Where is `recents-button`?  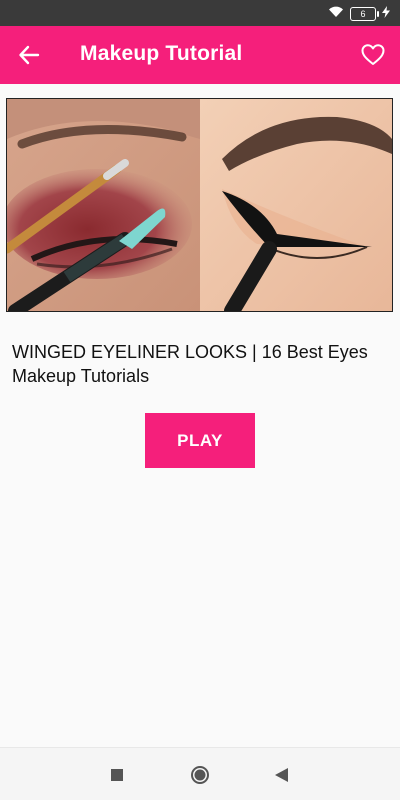 recents-button is located at coordinates (117, 775).